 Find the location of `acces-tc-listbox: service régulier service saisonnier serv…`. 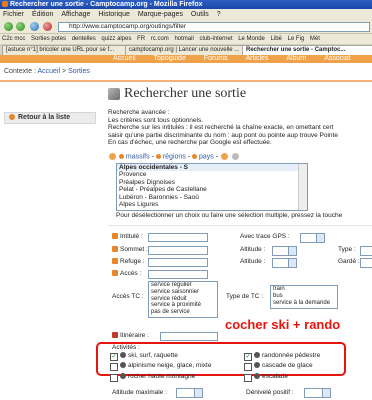

acces-tc-listbox: service régulier service saisonnier serv… is located at coordinates (183, 299).